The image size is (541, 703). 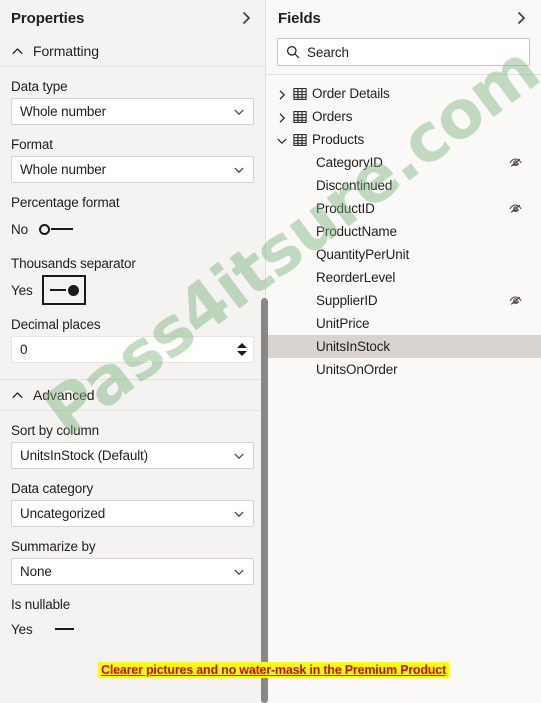 What do you see at coordinates (24, 349) in the screenshot?
I see `decimal-places-value: 0` at bounding box center [24, 349].